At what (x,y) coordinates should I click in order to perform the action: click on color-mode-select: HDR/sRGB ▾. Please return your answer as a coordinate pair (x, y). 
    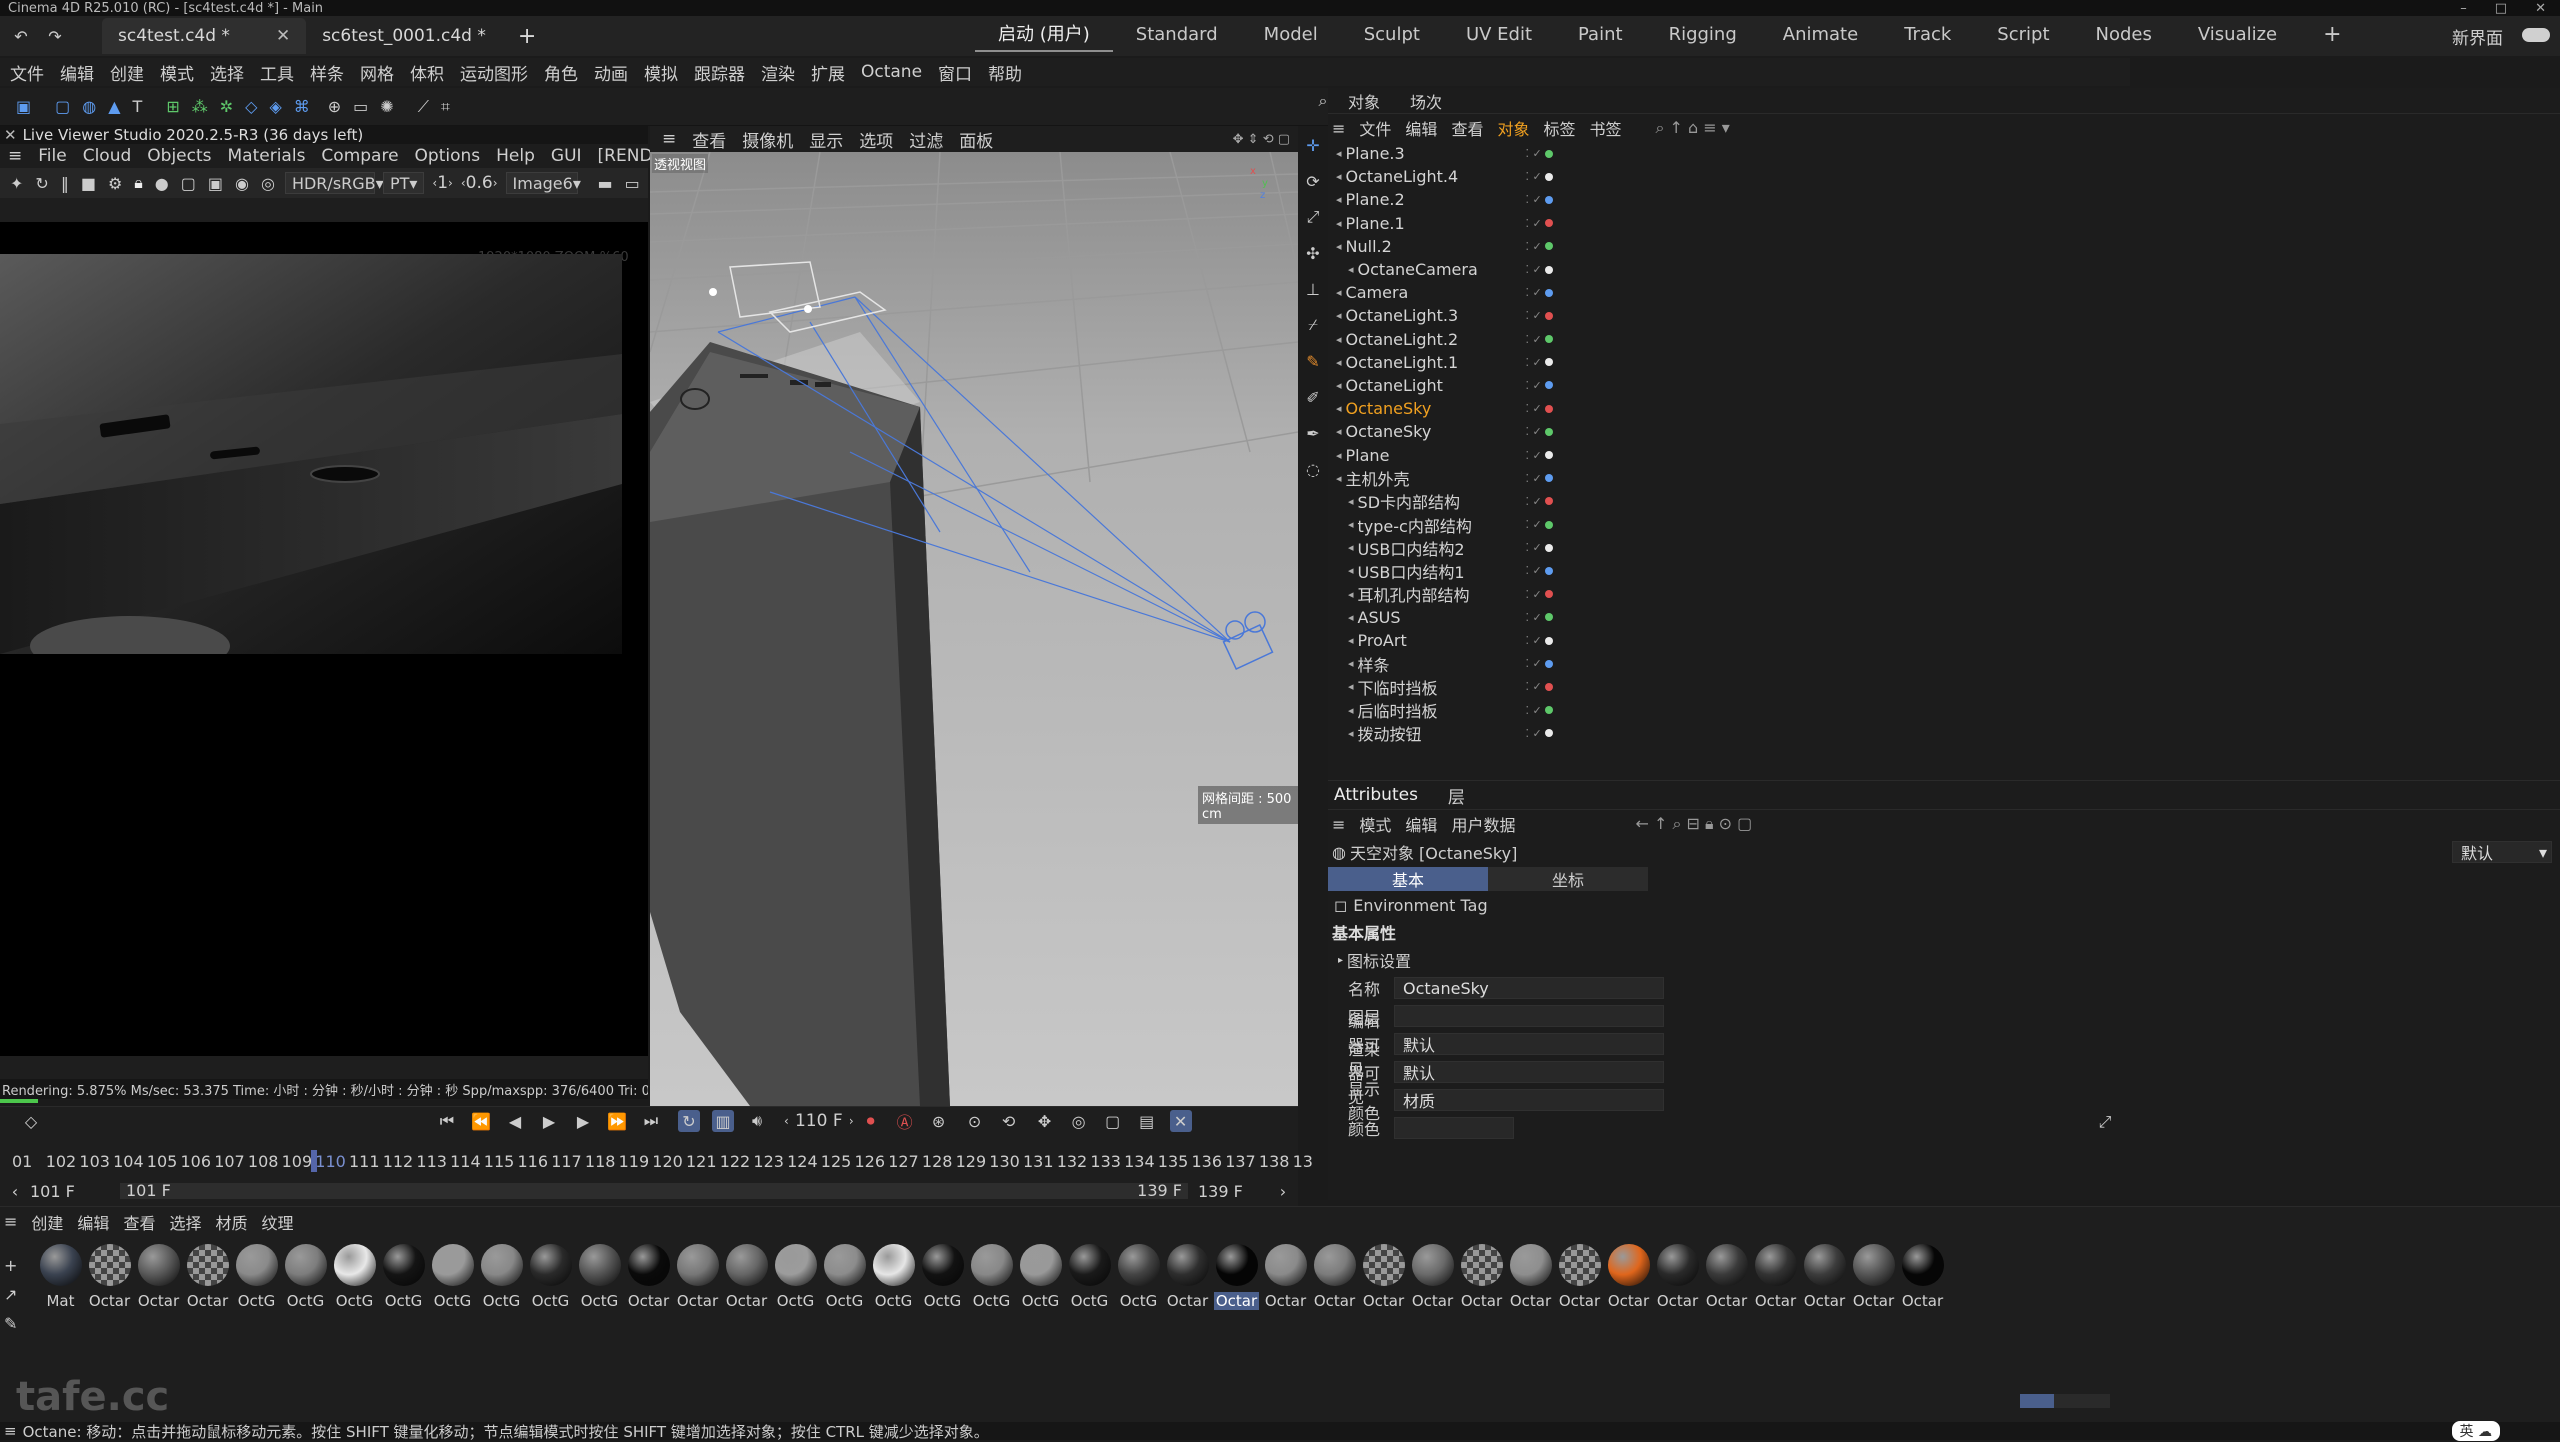
    Looking at the image, I should click on (334, 183).